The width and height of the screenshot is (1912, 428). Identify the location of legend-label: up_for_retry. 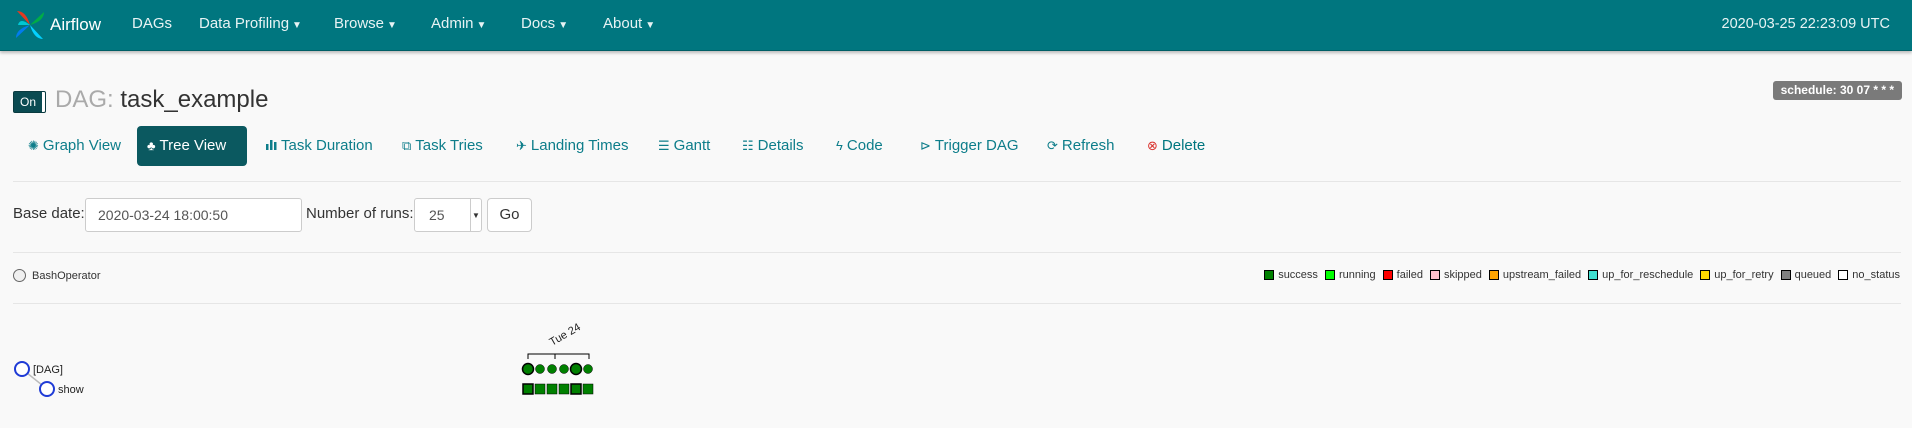
(1744, 275).